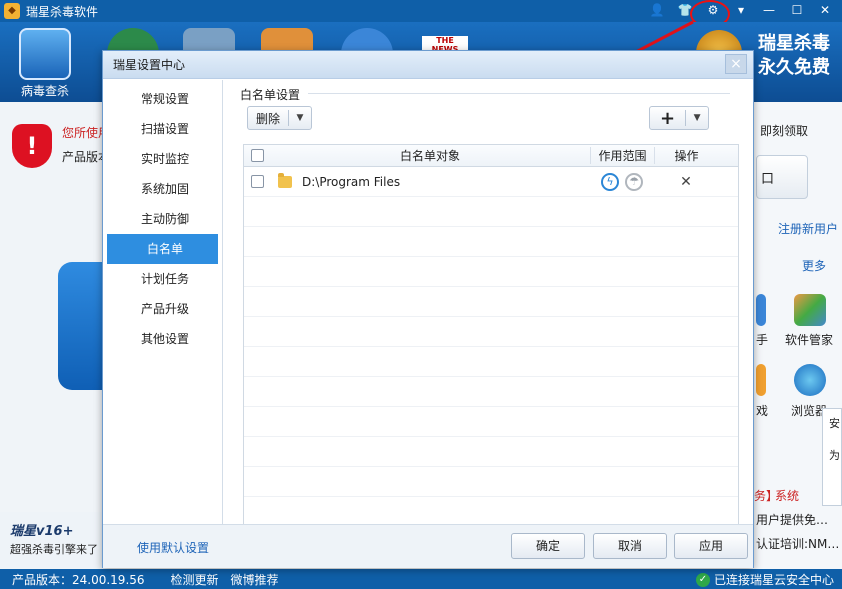 Image resolution: width=842 pixels, height=589 pixels. What do you see at coordinates (825, 10) in the screenshot?
I see `close-icon: ✕` at bounding box center [825, 10].